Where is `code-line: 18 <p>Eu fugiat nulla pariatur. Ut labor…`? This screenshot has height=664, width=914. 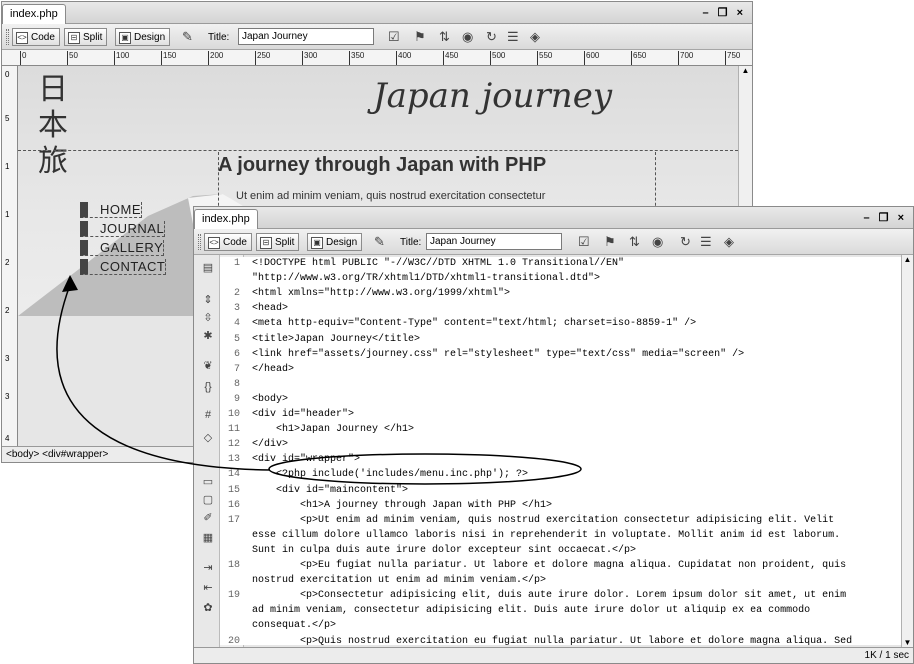 code-line: 18 <p>Eu fugiat nulla pariatur. Ut labor… is located at coordinates (560, 566).